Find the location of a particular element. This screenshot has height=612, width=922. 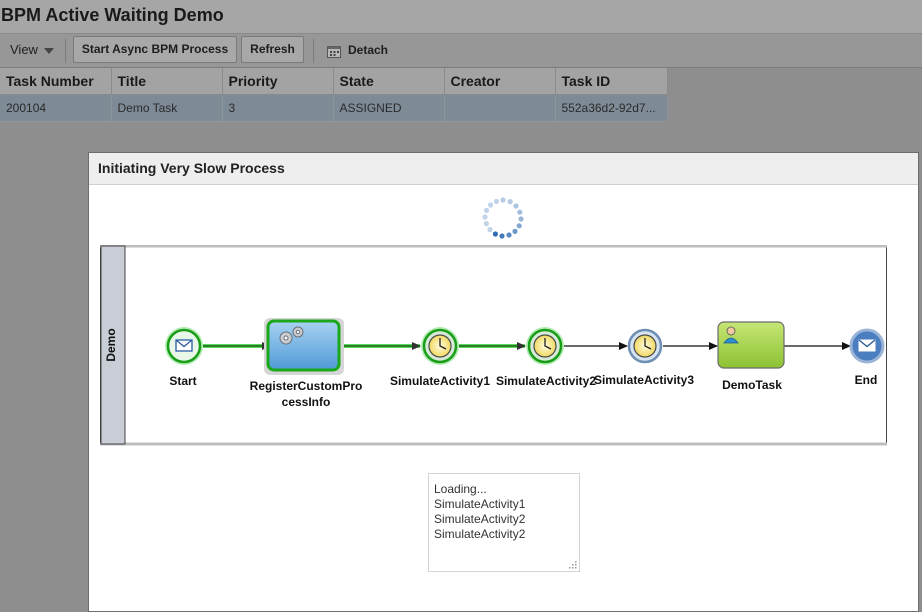

column-header-priority: Priority is located at coordinates (278, 81).